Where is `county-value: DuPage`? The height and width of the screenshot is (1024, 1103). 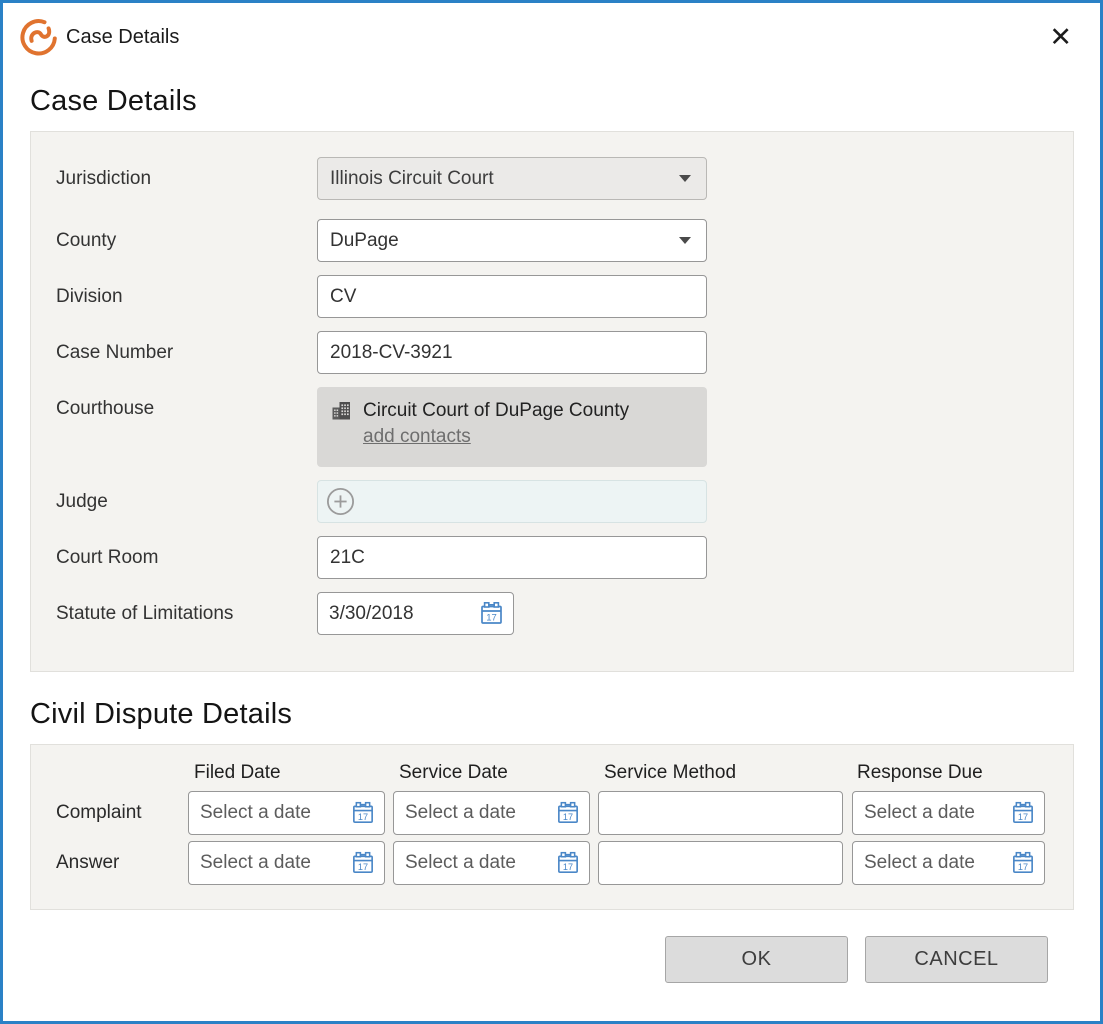 county-value: DuPage is located at coordinates (364, 240).